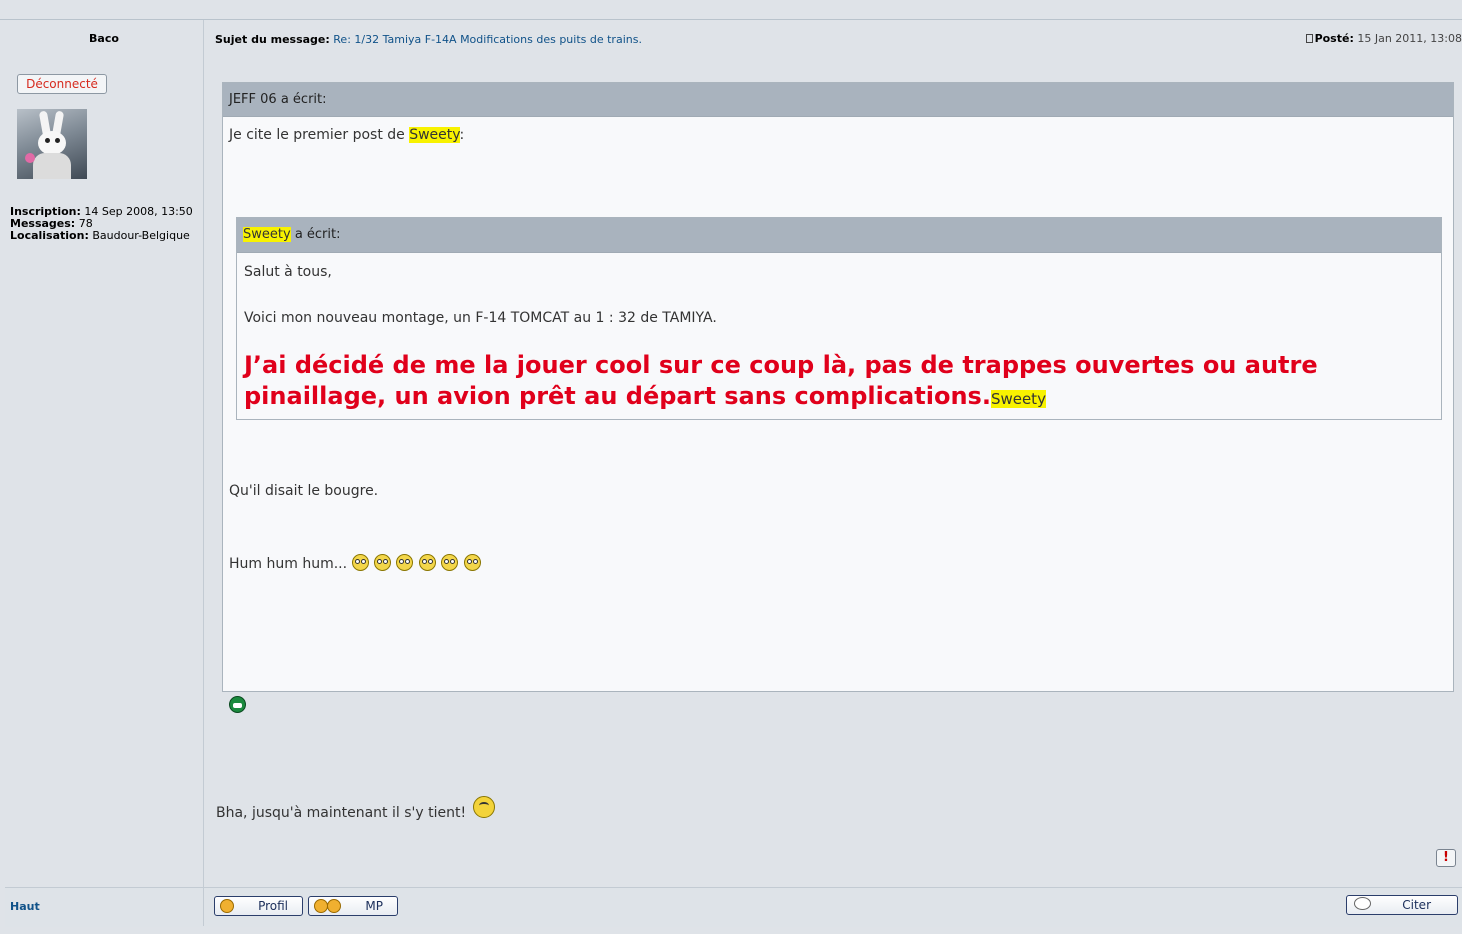  Describe the element at coordinates (203, 906) in the screenshot. I see `footer-divider` at that location.